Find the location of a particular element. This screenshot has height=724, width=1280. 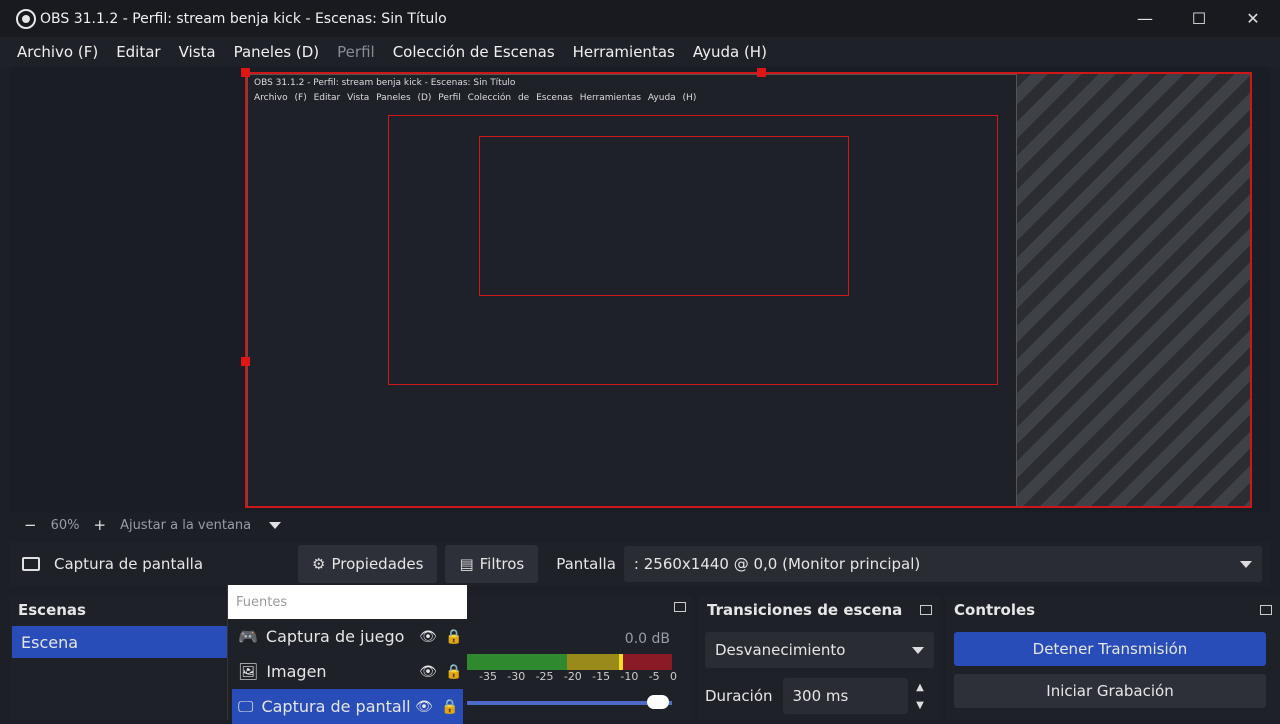

duration-input: 300 ms is located at coordinates (845, 696).